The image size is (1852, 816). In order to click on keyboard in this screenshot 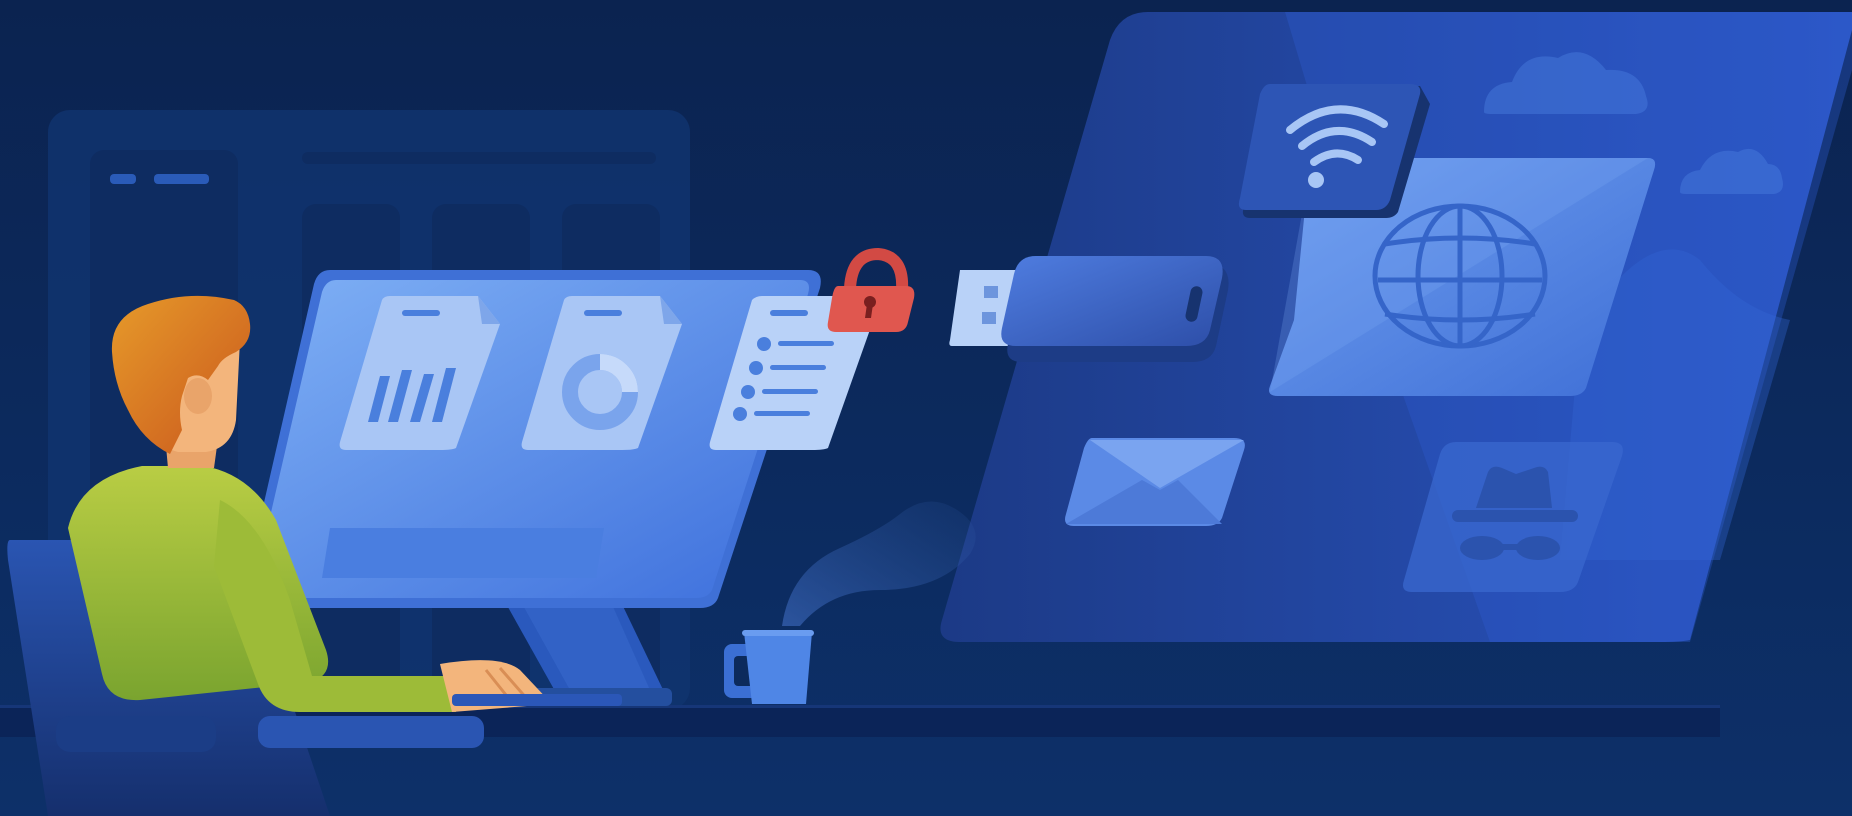, I will do `click(537, 700)`.